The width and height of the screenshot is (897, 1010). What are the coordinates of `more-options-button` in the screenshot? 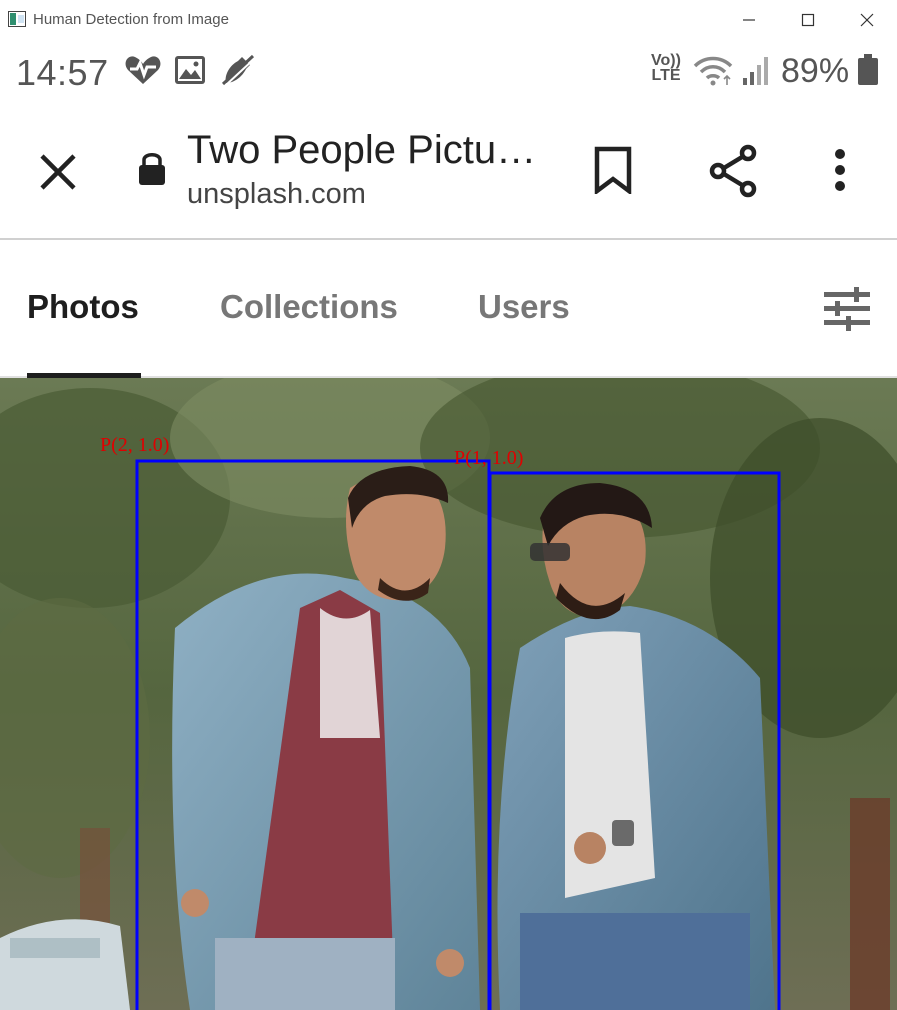 It's located at (840, 170).